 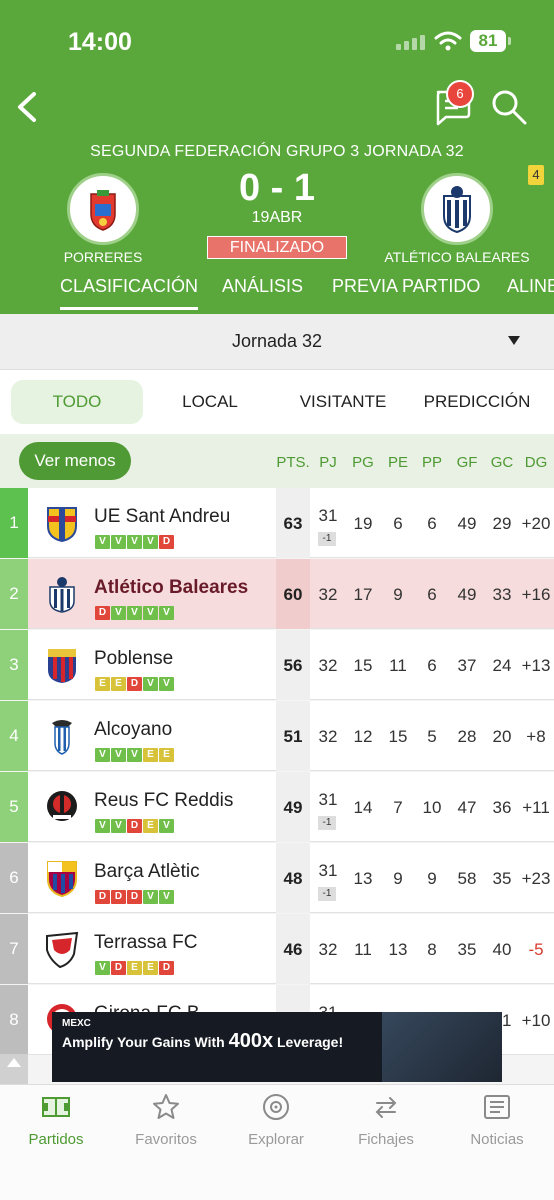 What do you see at coordinates (14, 1020) in the screenshot?
I see `position-cell: 8` at bounding box center [14, 1020].